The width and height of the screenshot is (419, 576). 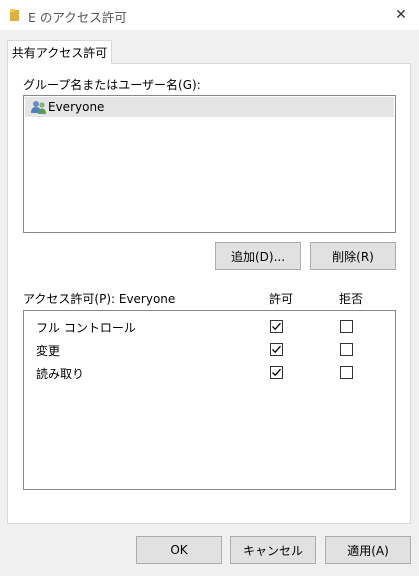 I want to click on close-button: ✕, so click(x=401, y=15).